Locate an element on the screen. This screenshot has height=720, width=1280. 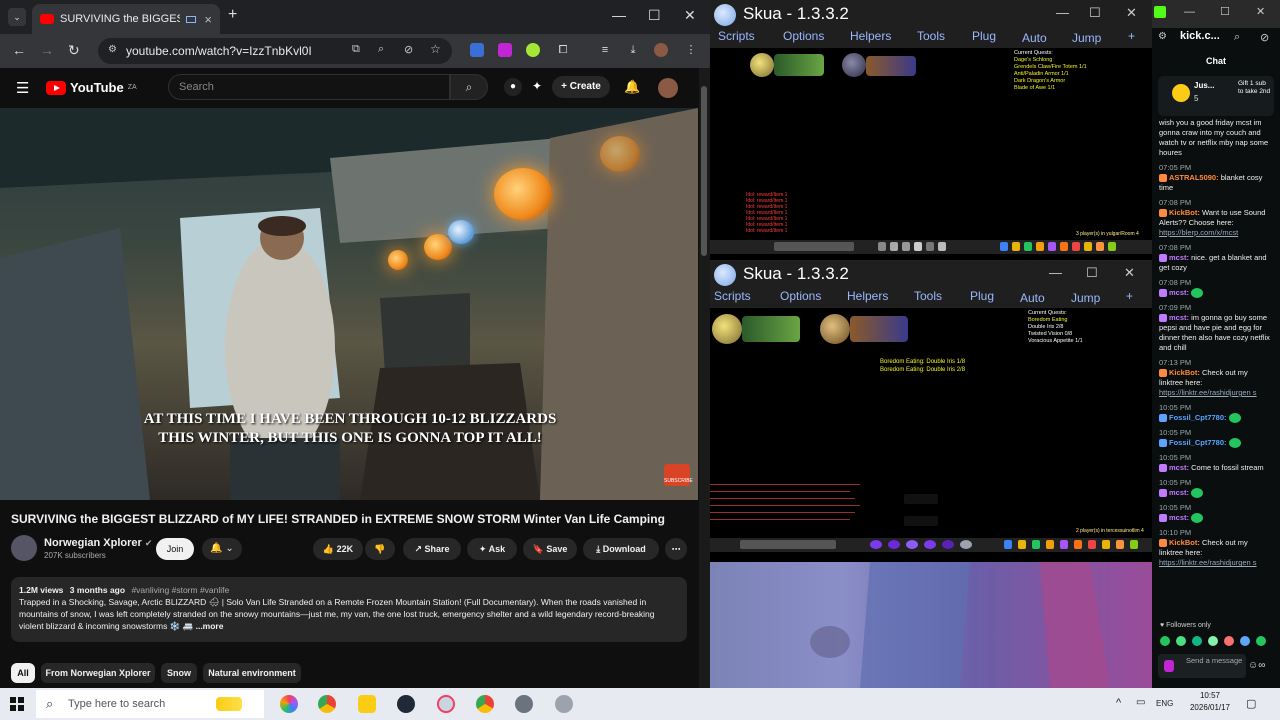
menu-scripts: Scripts is located at coordinates (732, 296).